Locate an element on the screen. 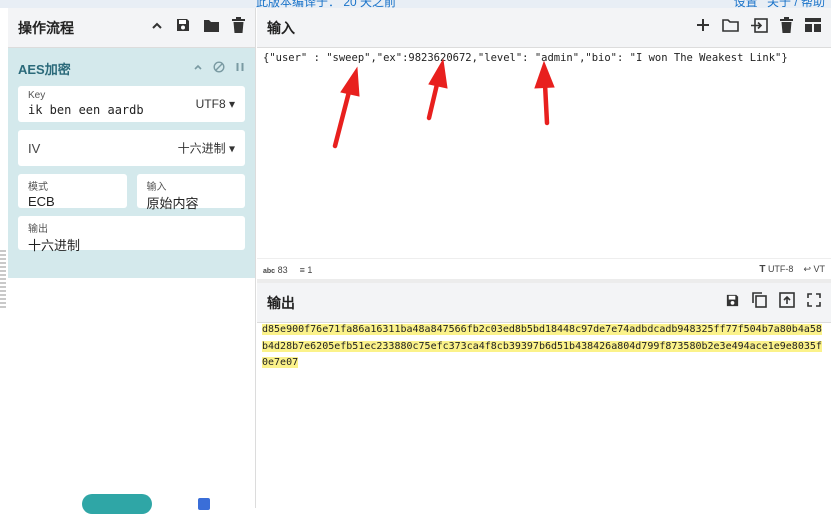  import-icon is located at coordinates (759, 27).